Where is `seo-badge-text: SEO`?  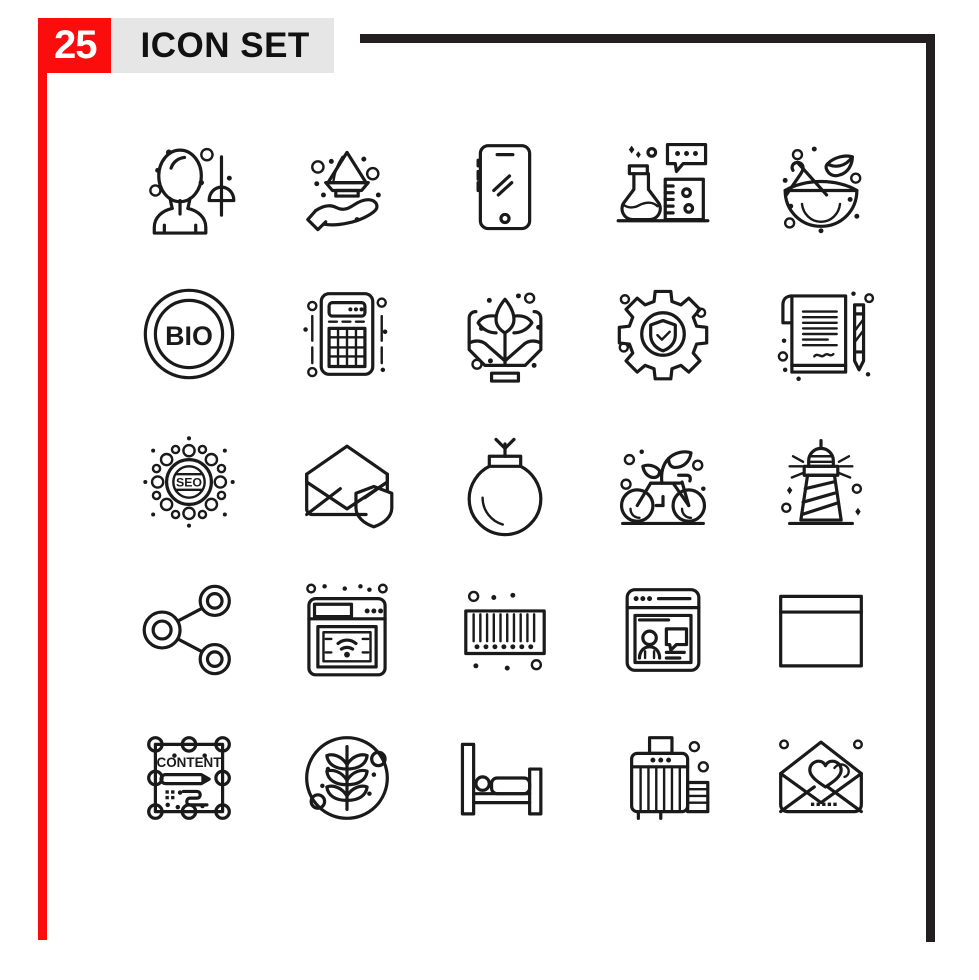
seo-badge-text: SEO is located at coordinates (189, 482).